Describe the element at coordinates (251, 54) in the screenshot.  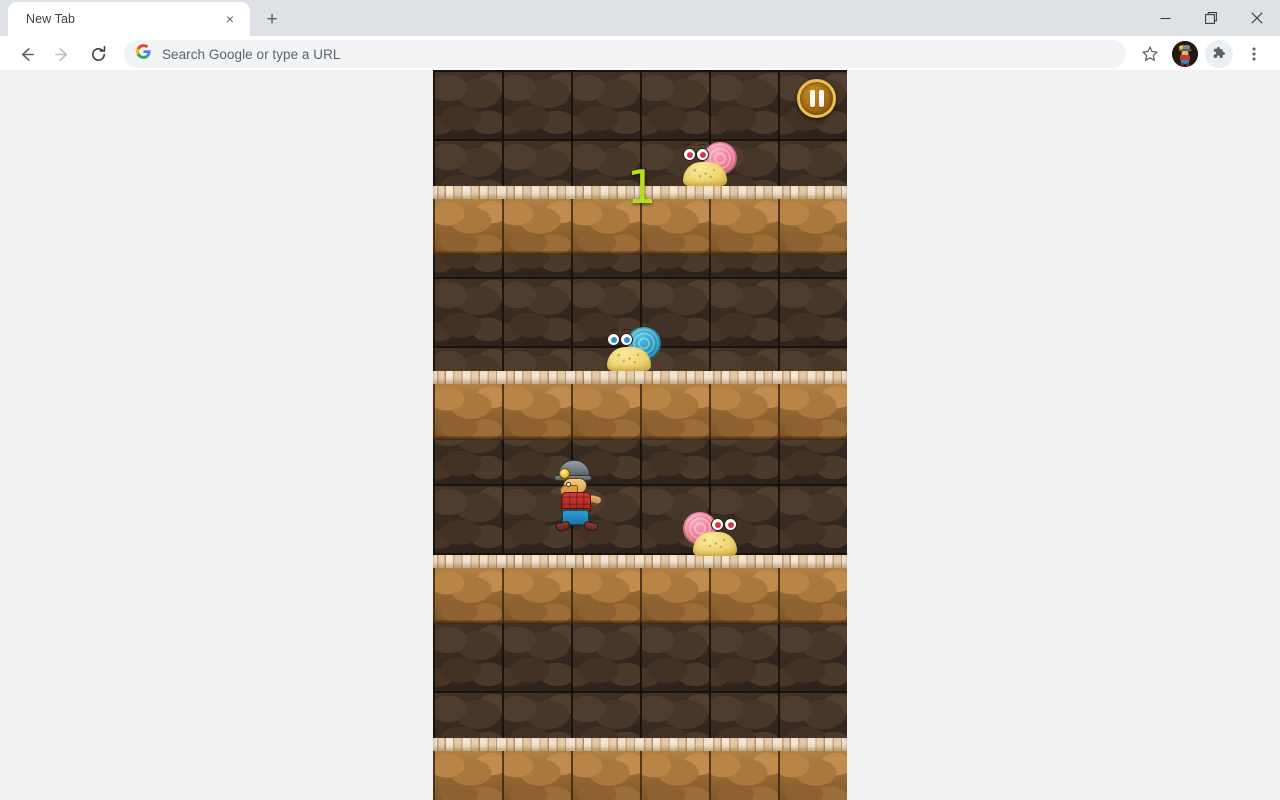
I see `address-bar-text: Search Google or type a URL` at that location.